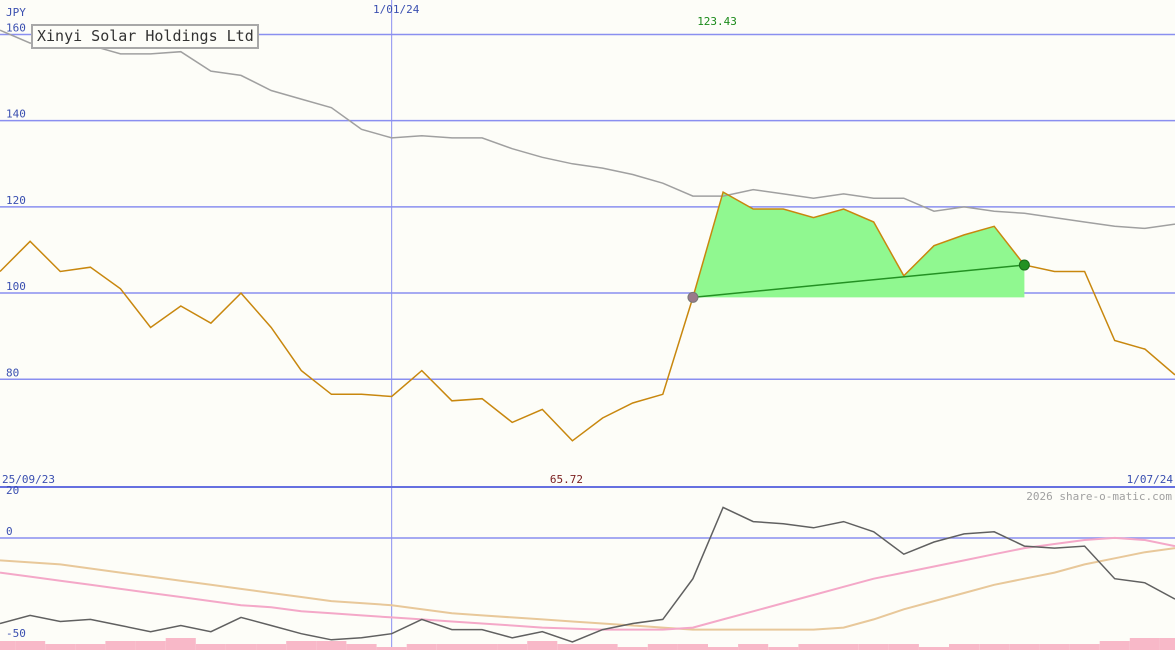 The width and height of the screenshot is (1175, 650). I want to click on credit-text: 2026 share-o-matic.com, so click(1099, 496).